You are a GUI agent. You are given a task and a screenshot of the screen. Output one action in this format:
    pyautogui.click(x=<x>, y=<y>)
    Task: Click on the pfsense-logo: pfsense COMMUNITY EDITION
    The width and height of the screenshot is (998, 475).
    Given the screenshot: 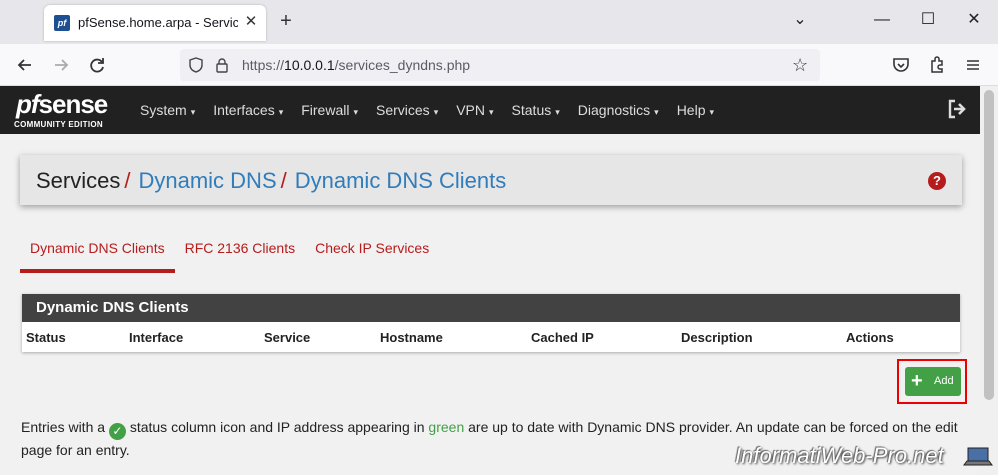 What is the action you would take?
    pyautogui.click(x=70, y=110)
    